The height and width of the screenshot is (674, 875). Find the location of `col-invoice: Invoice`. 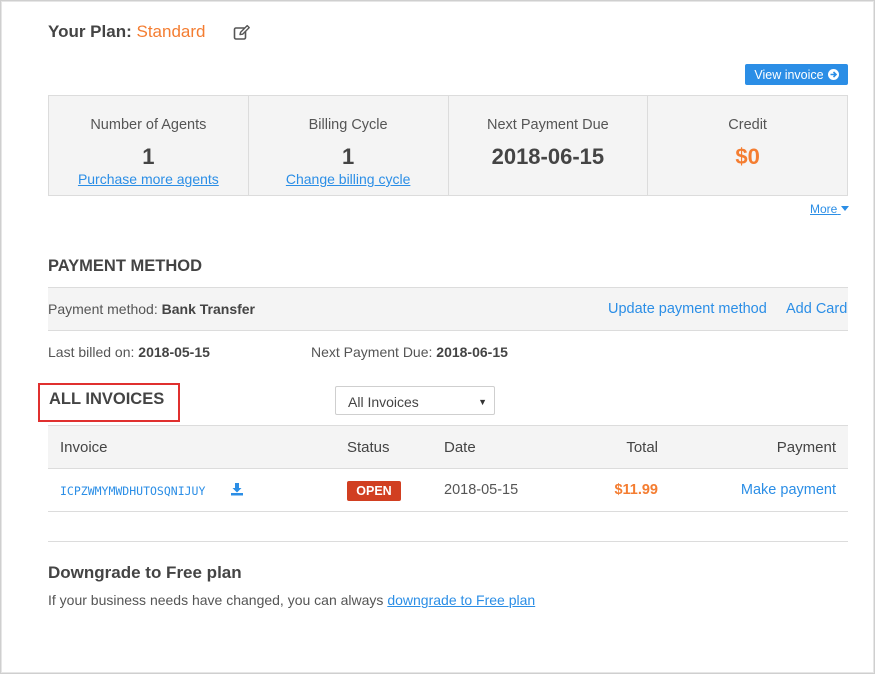

col-invoice: Invoice is located at coordinates (84, 447).